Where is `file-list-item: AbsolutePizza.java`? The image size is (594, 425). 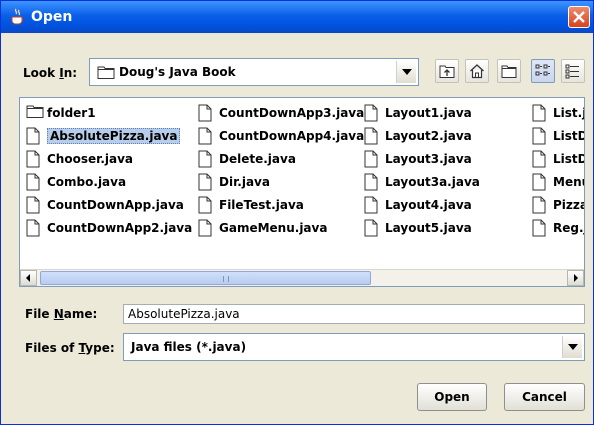 file-list-item: AbsolutePizza.java is located at coordinates (103, 136).